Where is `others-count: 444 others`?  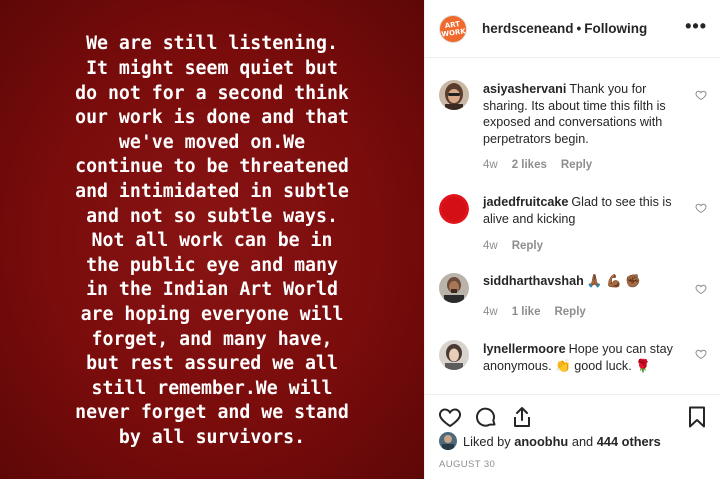 others-count: 444 others is located at coordinates (629, 441).